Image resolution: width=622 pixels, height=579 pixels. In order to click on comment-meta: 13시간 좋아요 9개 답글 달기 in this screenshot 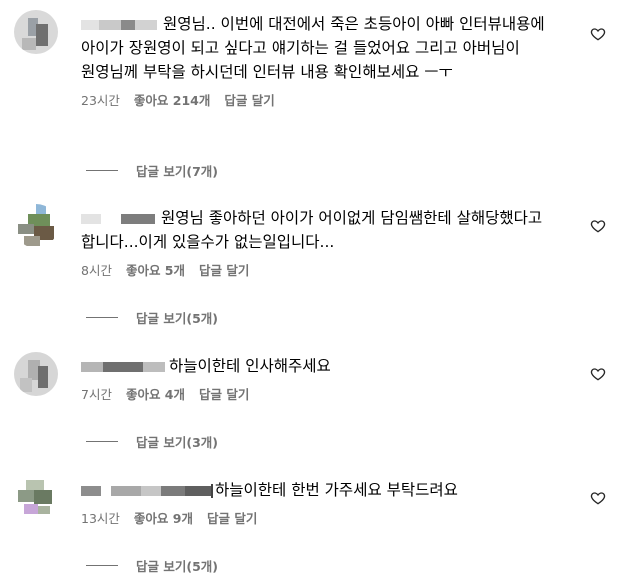, I will do `click(331, 517)`.